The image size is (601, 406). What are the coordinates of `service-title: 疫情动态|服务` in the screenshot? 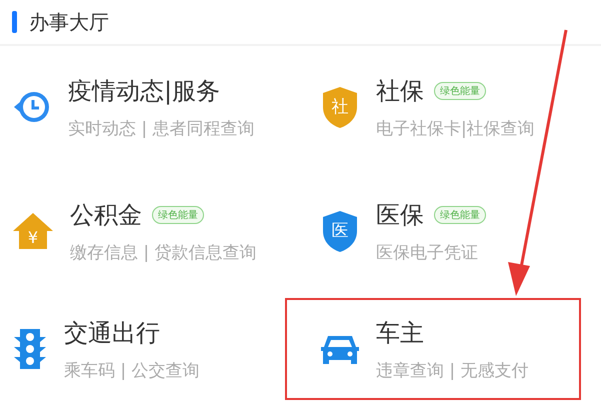 It's located at (144, 91).